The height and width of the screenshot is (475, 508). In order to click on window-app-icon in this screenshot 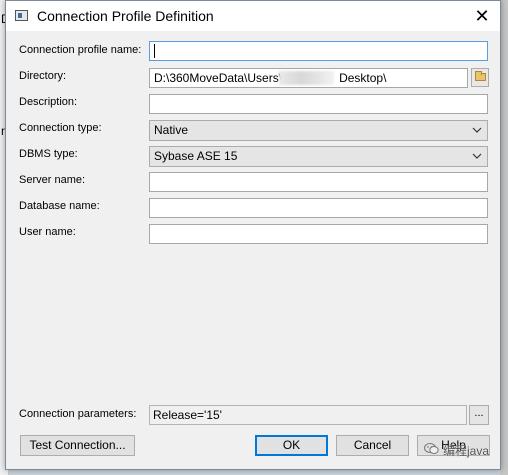, I will do `click(21, 15)`.